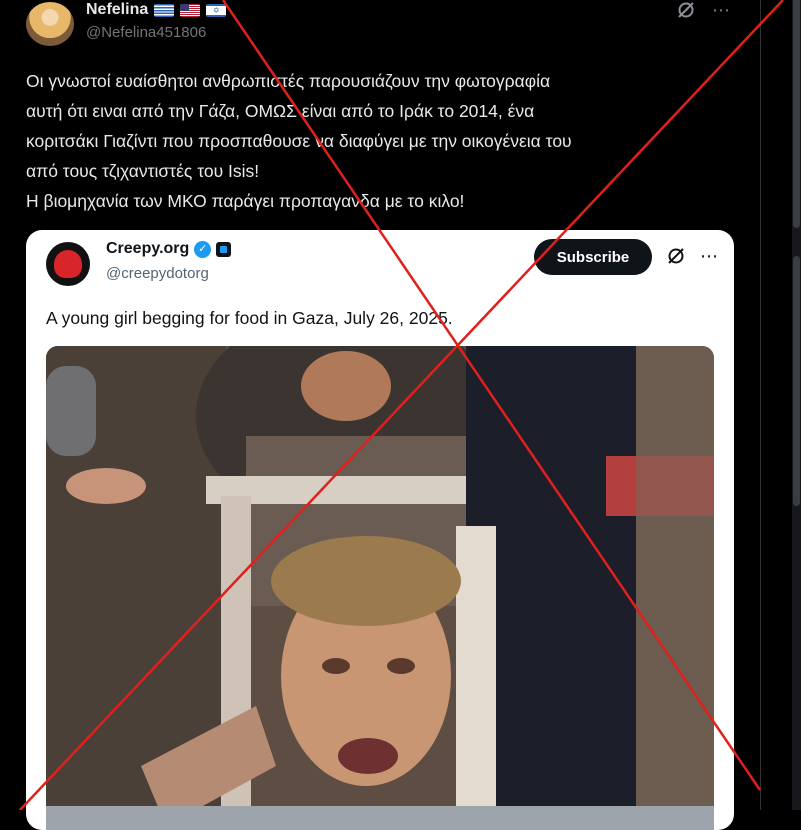 Image resolution: width=801 pixels, height=830 pixels. I want to click on subscribe-button: Subscribe, so click(593, 257).